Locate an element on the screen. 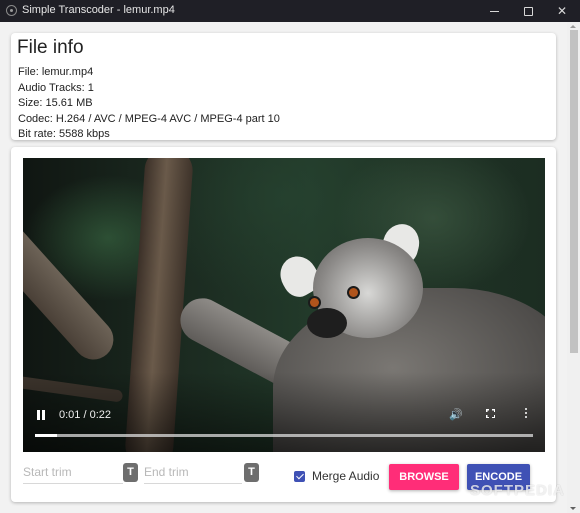  scrollbar-thumb is located at coordinates (574, 191).